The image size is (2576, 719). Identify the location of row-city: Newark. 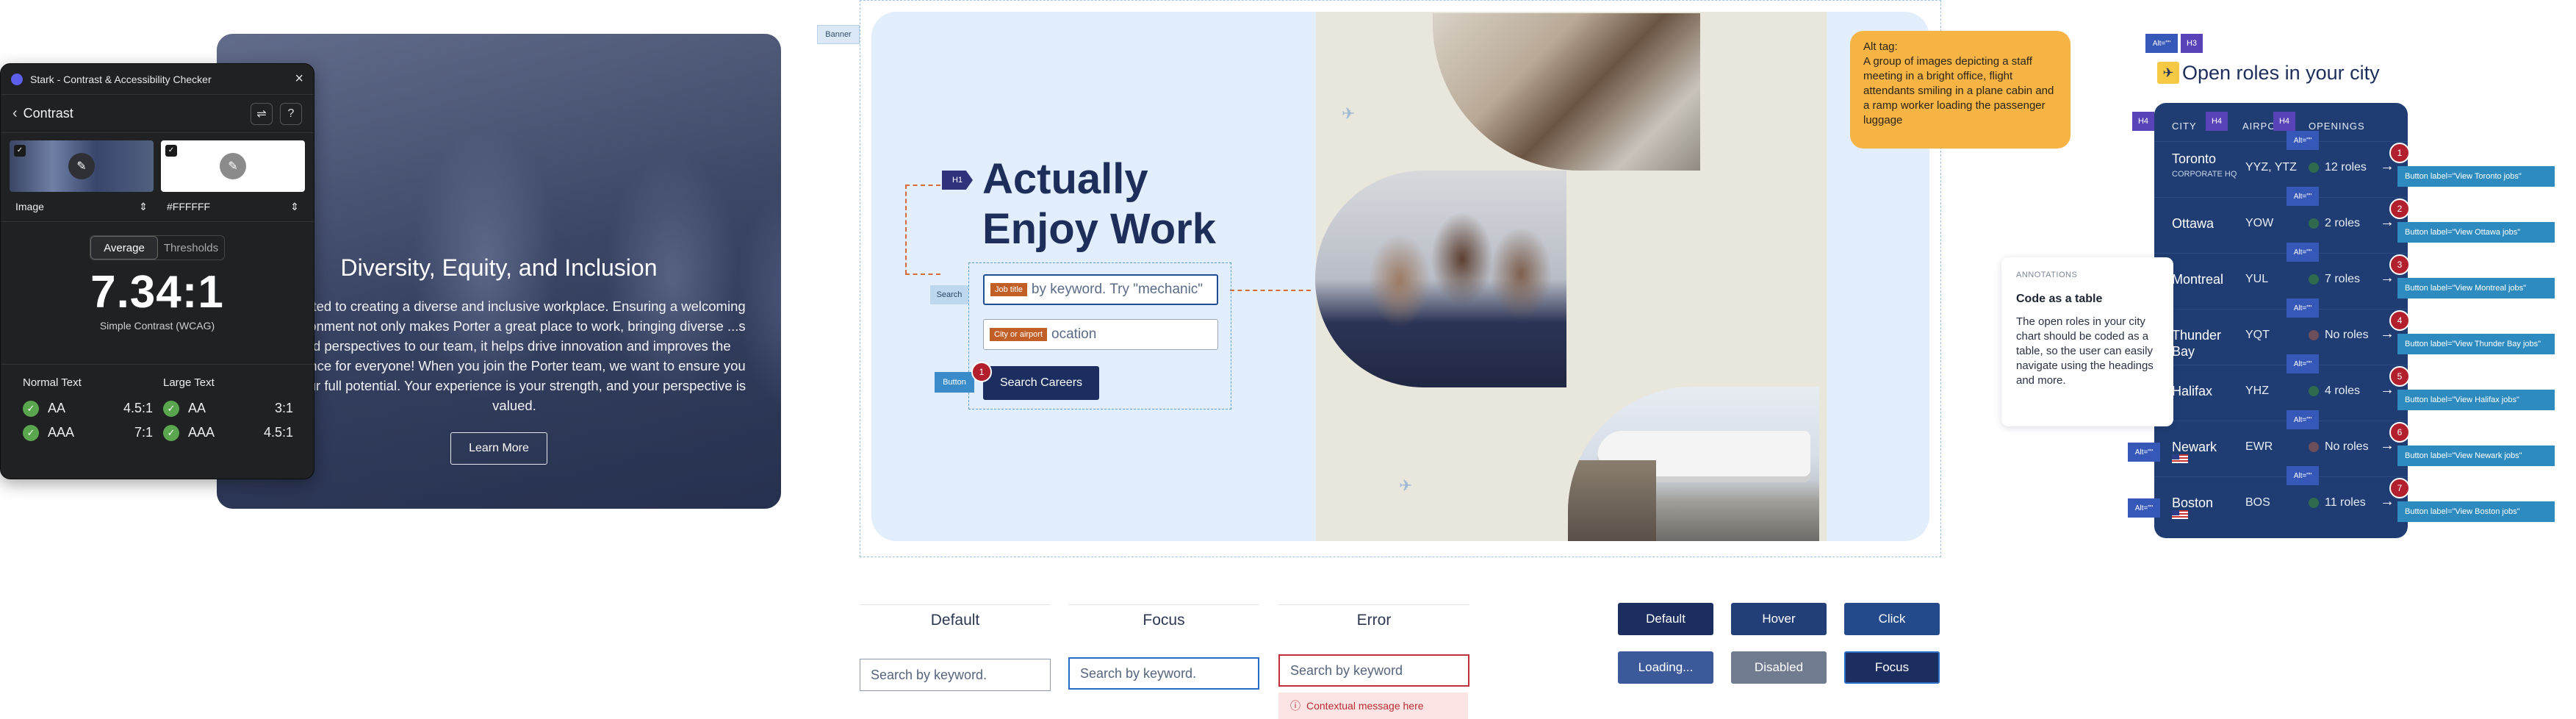
(2194, 447).